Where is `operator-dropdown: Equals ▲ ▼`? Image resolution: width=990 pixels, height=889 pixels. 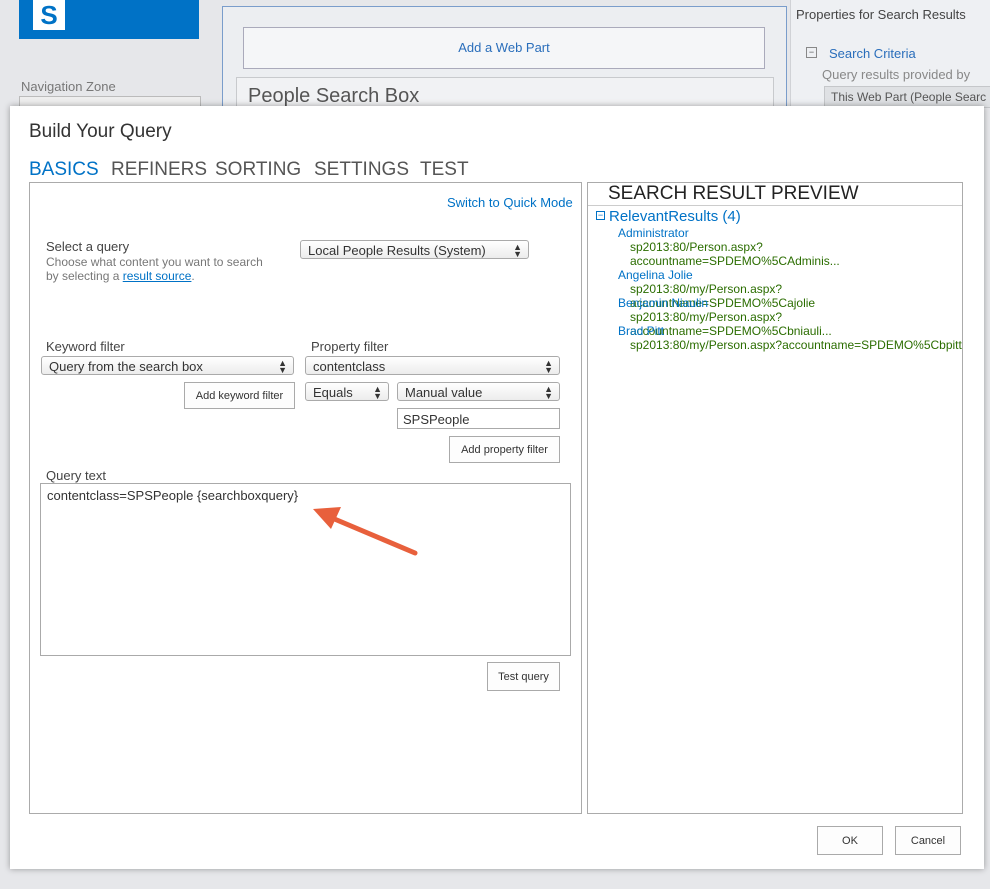 operator-dropdown: Equals ▲ ▼ is located at coordinates (347, 391).